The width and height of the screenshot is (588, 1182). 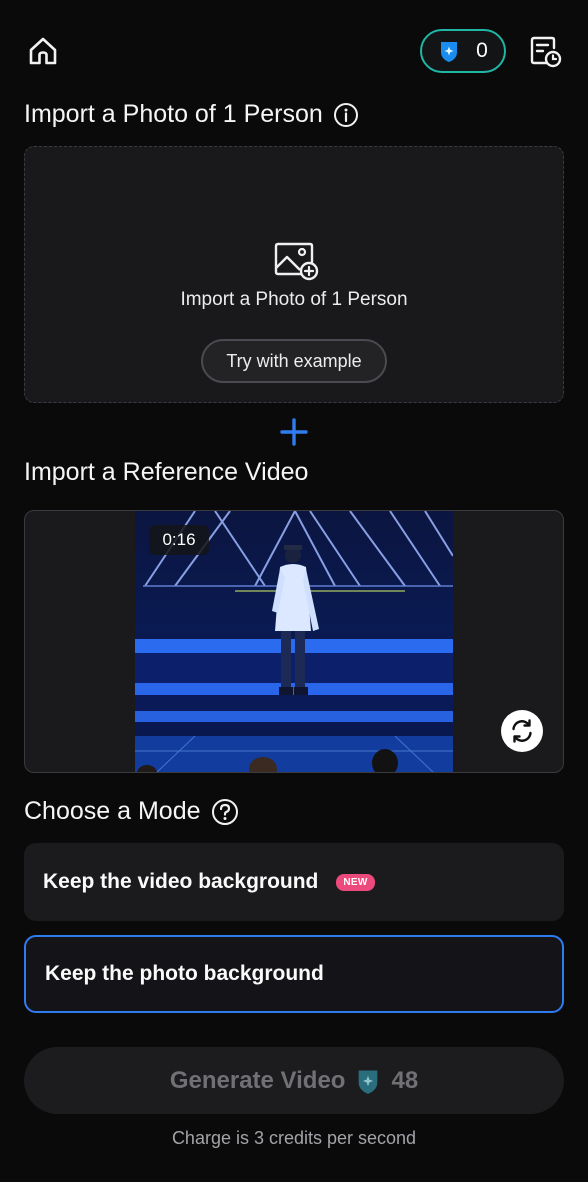 I want to click on photo-upload-label: Import a Photo of 1 Person, so click(x=294, y=299).